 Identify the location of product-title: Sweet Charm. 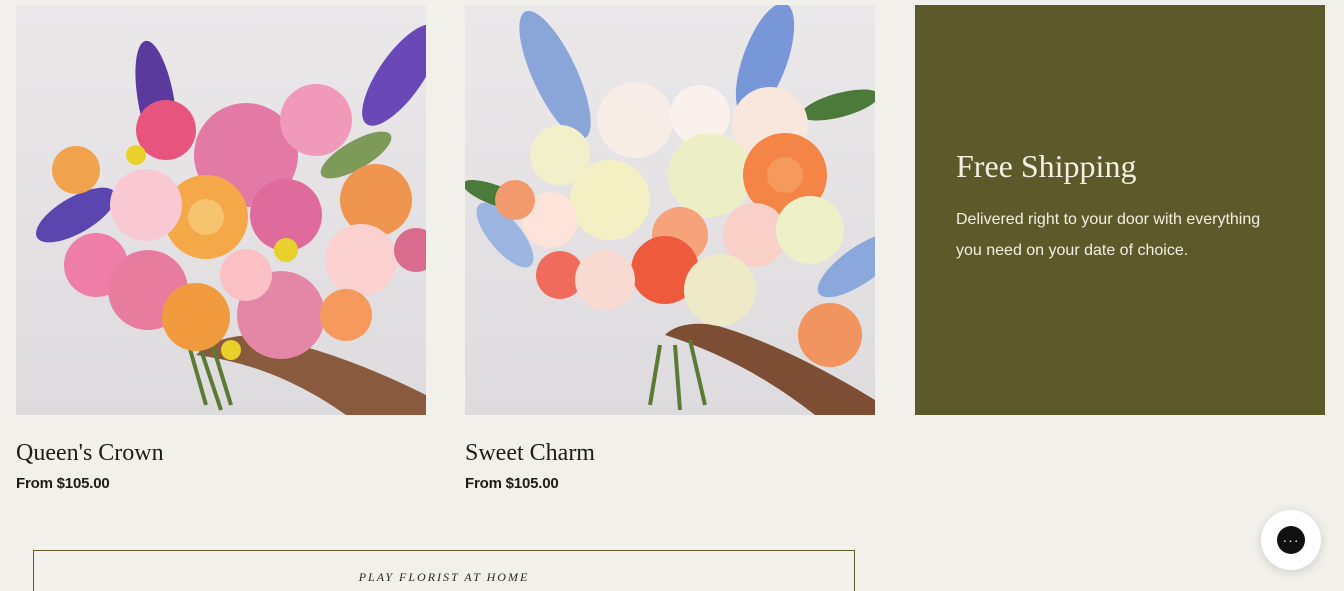
(670, 453).